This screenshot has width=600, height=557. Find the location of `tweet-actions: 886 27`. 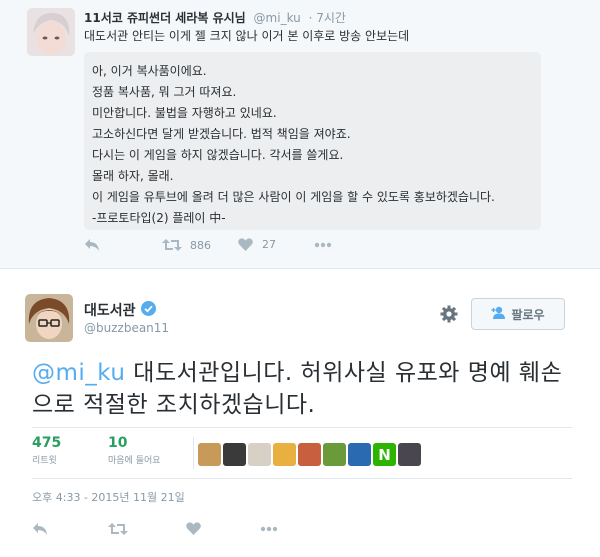

tweet-actions: 886 27 is located at coordinates (234, 247).